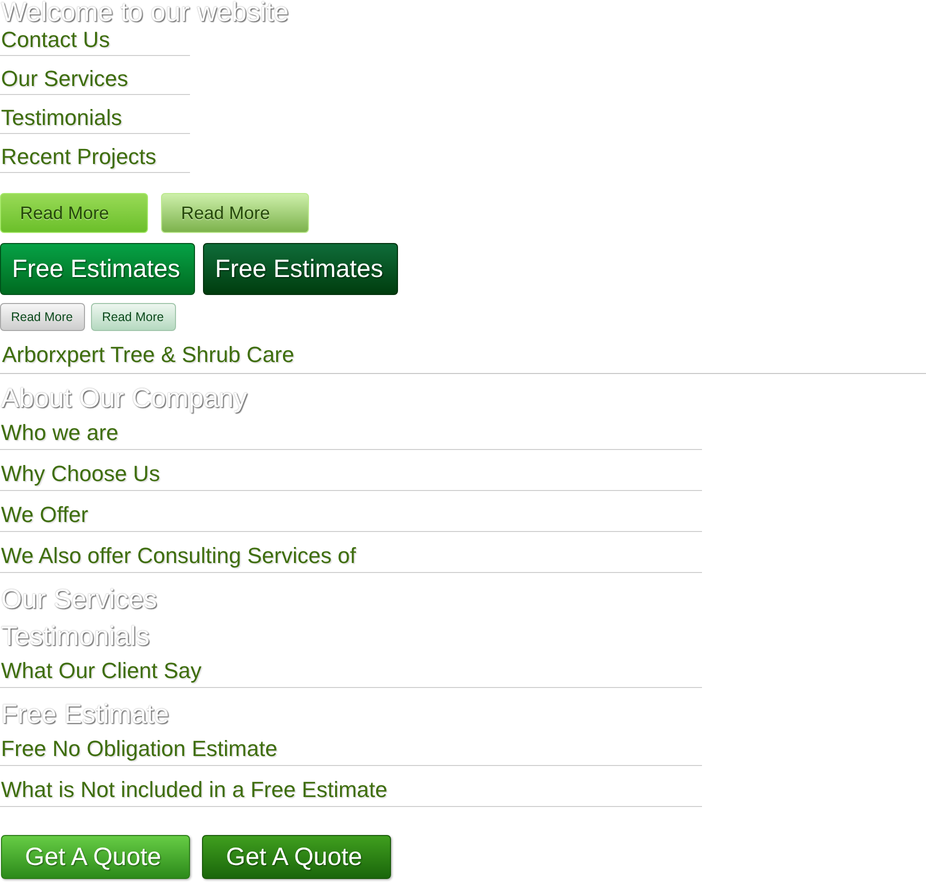 Image resolution: width=926 pixels, height=883 pixels. Describe the element at coordinates (85, 714) in the screenshot. I see `section-heading: Free Estimate` at that location.